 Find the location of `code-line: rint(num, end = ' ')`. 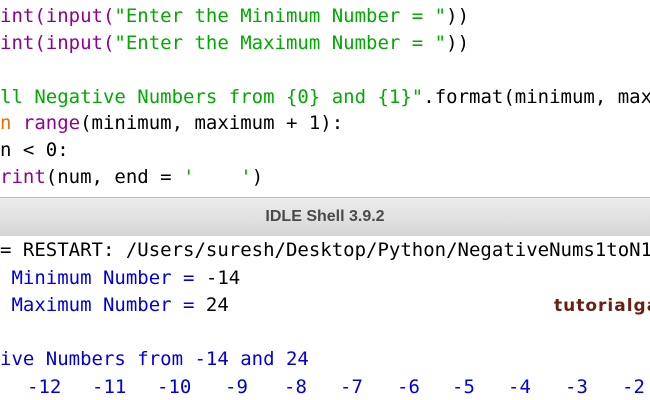

code-line: rint(num, end = ' ') is located at coordinates (131, 177).